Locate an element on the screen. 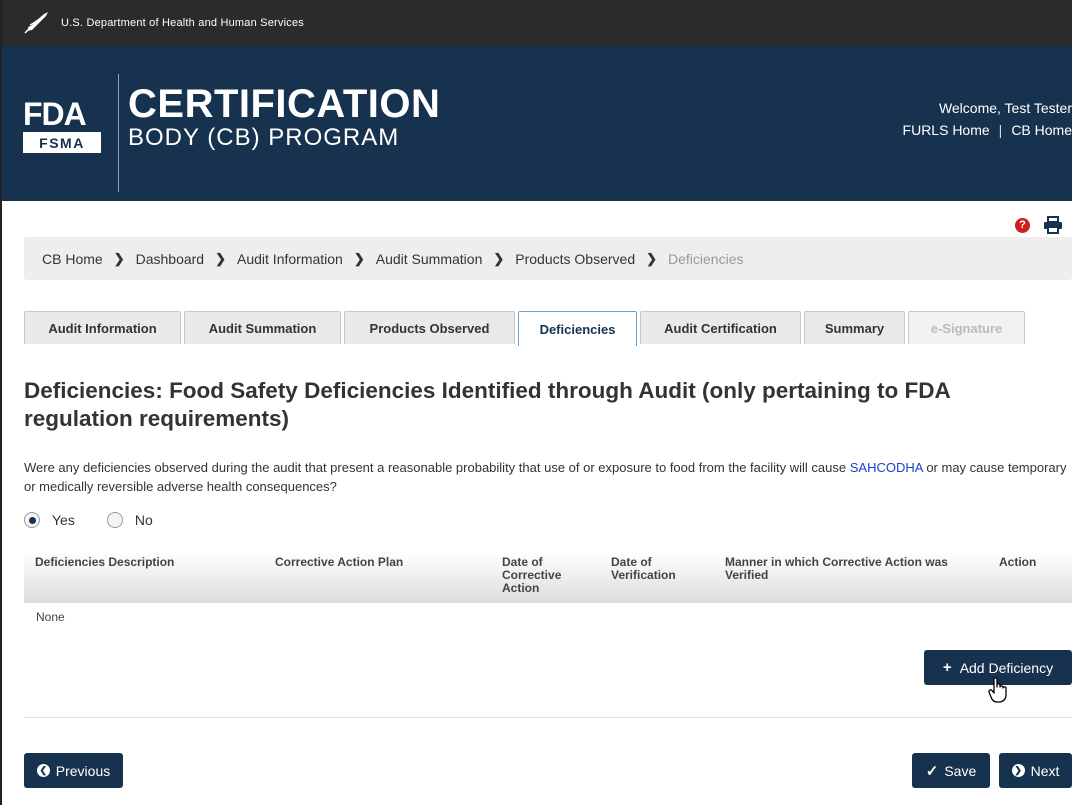  tab-audit-certification: Audit Certification is located at coordinates (720, 327).